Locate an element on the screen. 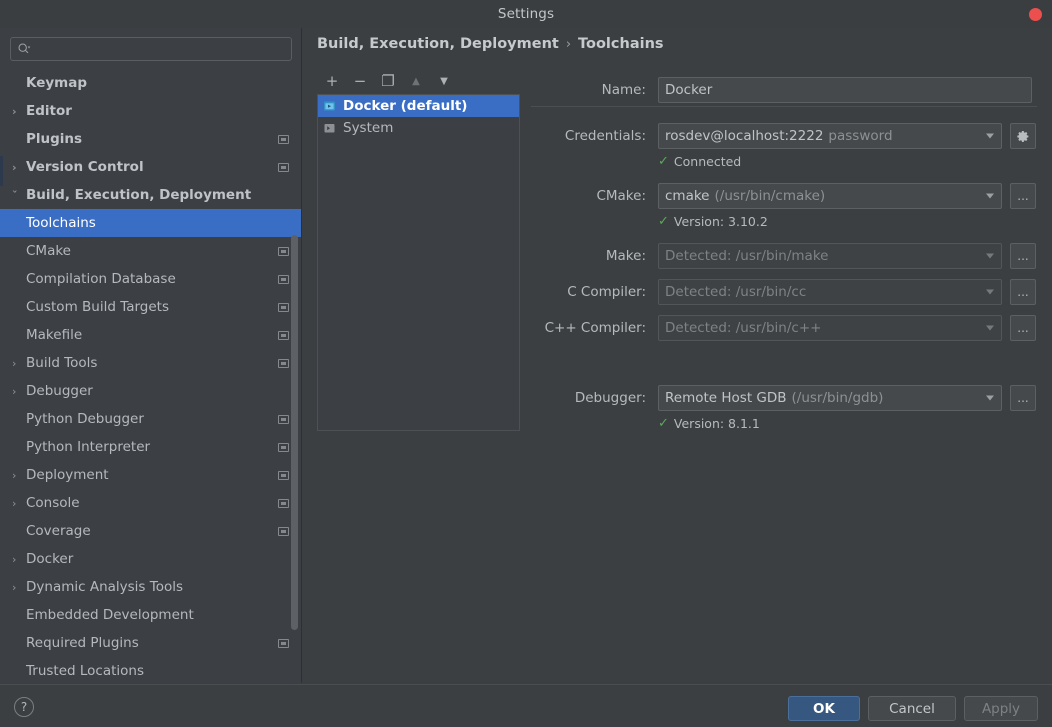  toolchain-list-item: System is located at coordinates (418, 128).